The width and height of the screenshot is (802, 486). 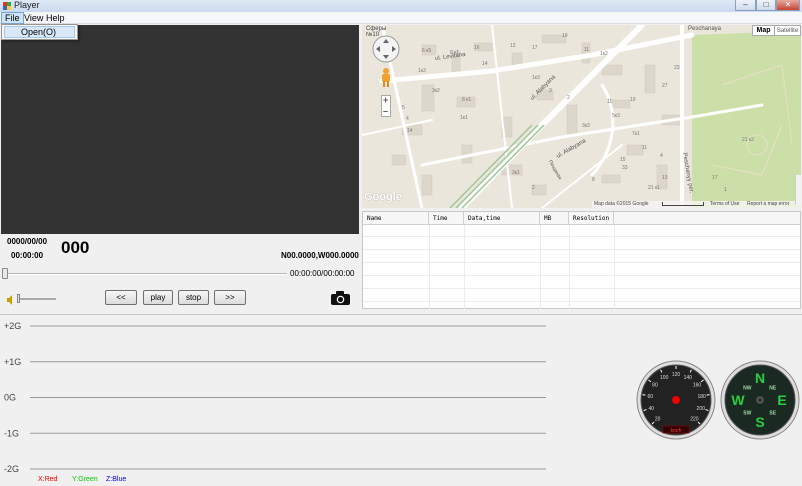 What do you see at coordinates (502, 218) in the screenshot?
I see `column-header-datetime: Data,time` at bounding box center [502, 218].